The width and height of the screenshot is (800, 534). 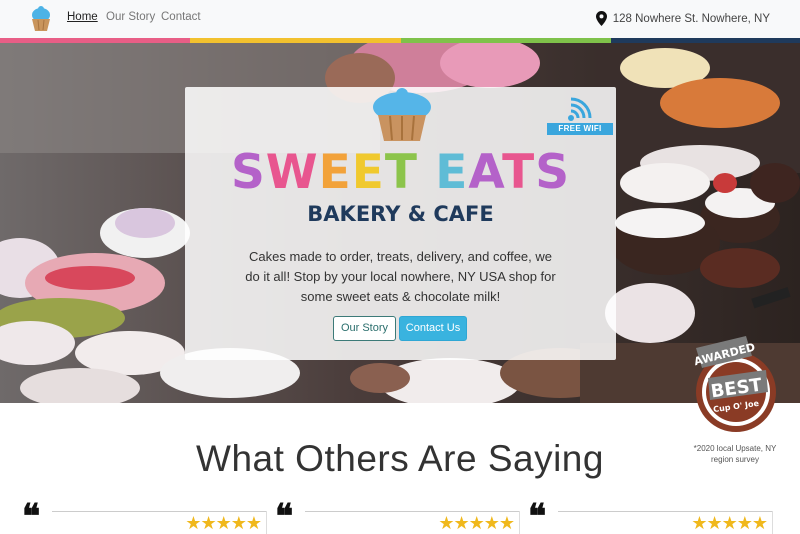 I want to click on wifi-icon, so click(x=580, y=109).